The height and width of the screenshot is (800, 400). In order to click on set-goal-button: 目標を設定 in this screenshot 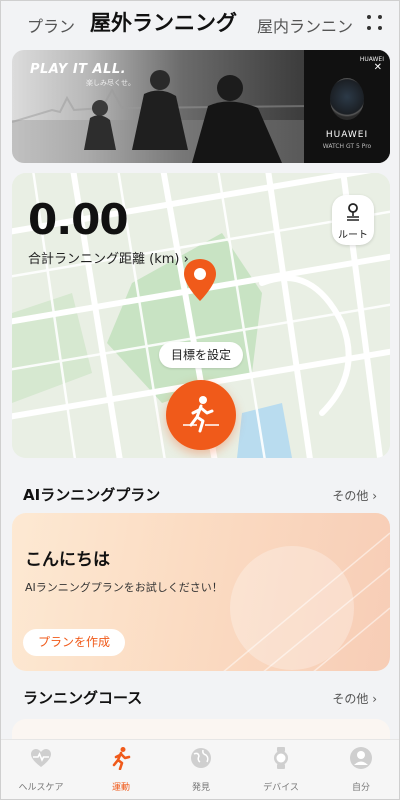, I will do `click(201, 355)`.